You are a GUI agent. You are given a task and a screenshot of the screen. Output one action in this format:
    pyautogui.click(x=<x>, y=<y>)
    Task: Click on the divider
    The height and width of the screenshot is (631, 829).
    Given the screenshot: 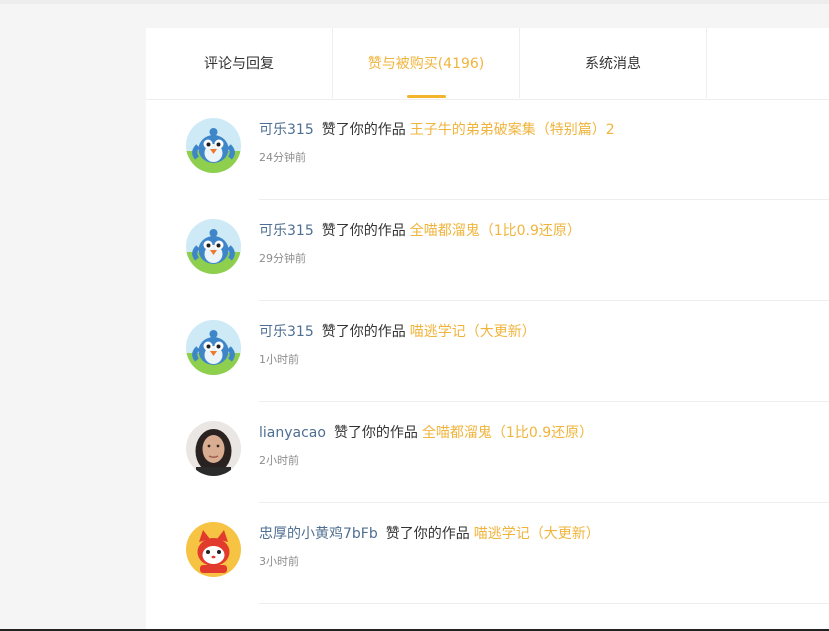 What is the action you would take?
    pyautogui.click(x=544, y=603)
    